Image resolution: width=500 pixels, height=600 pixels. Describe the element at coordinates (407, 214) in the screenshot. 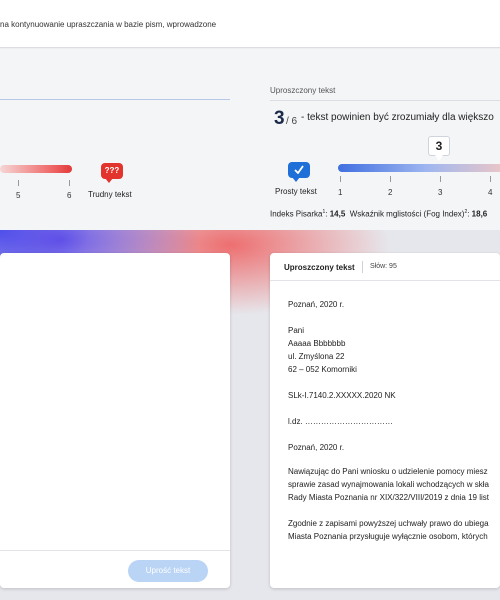

I see `fog-index-label: Wskaźnik mglistości (Fog Index)` at that location.